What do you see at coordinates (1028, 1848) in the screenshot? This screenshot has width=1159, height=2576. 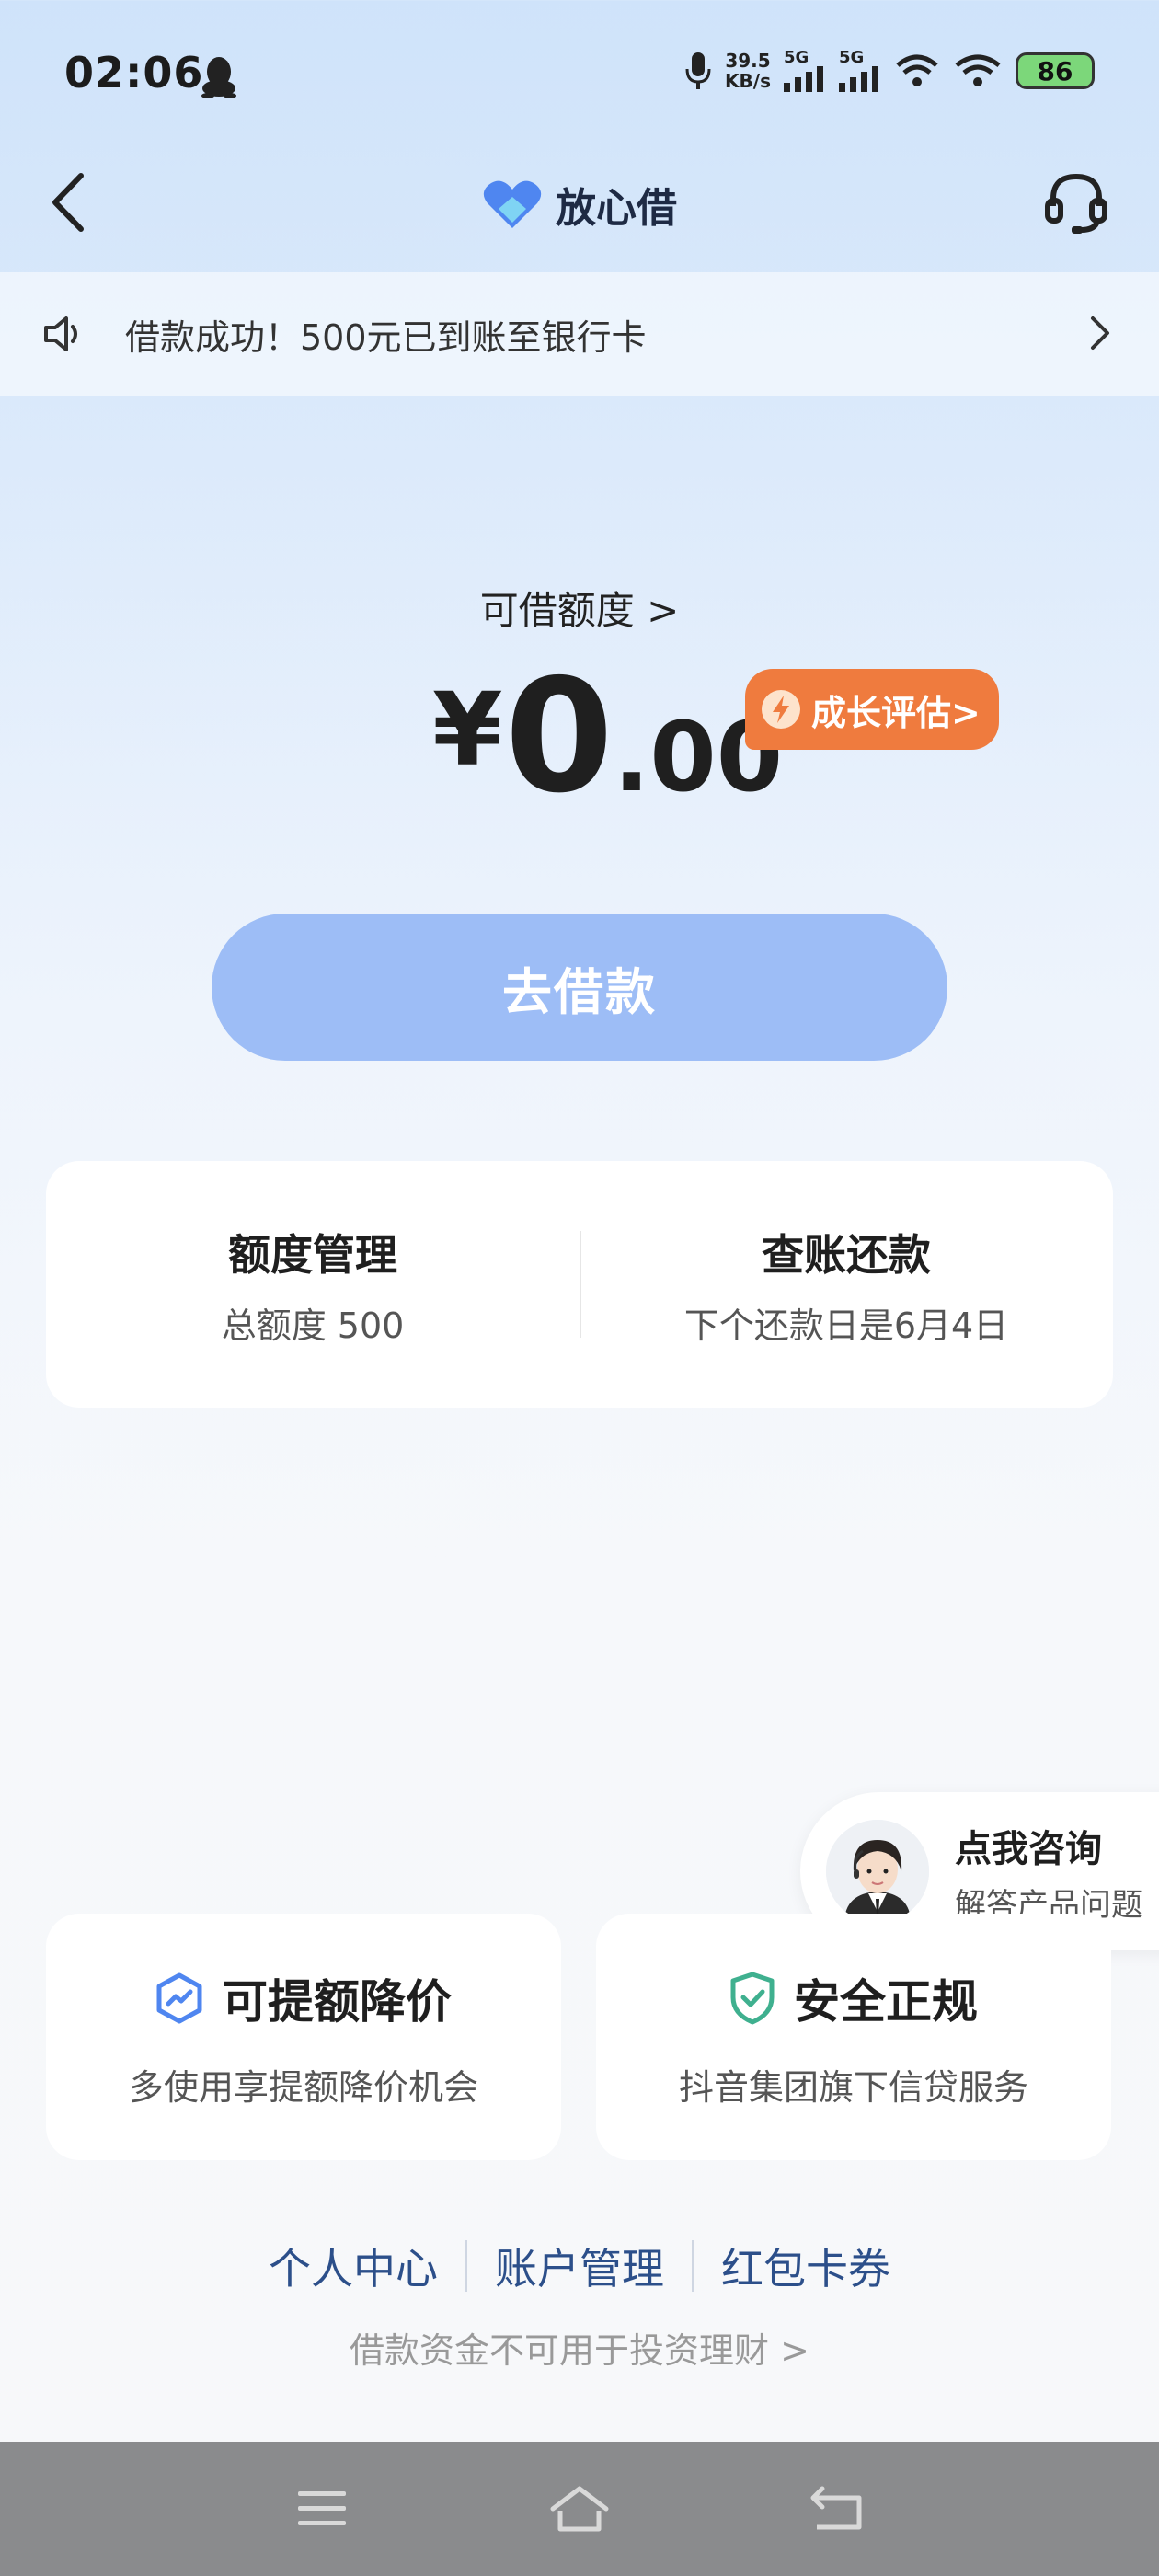 I see `consult-title: 点我咨询` at bounding box center [1028, 1848].